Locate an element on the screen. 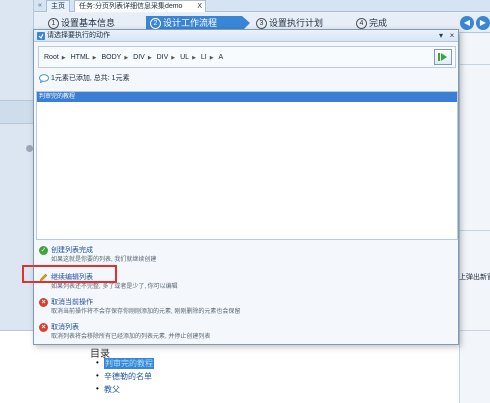  crumb: LI is located at coordinates (204, 58).